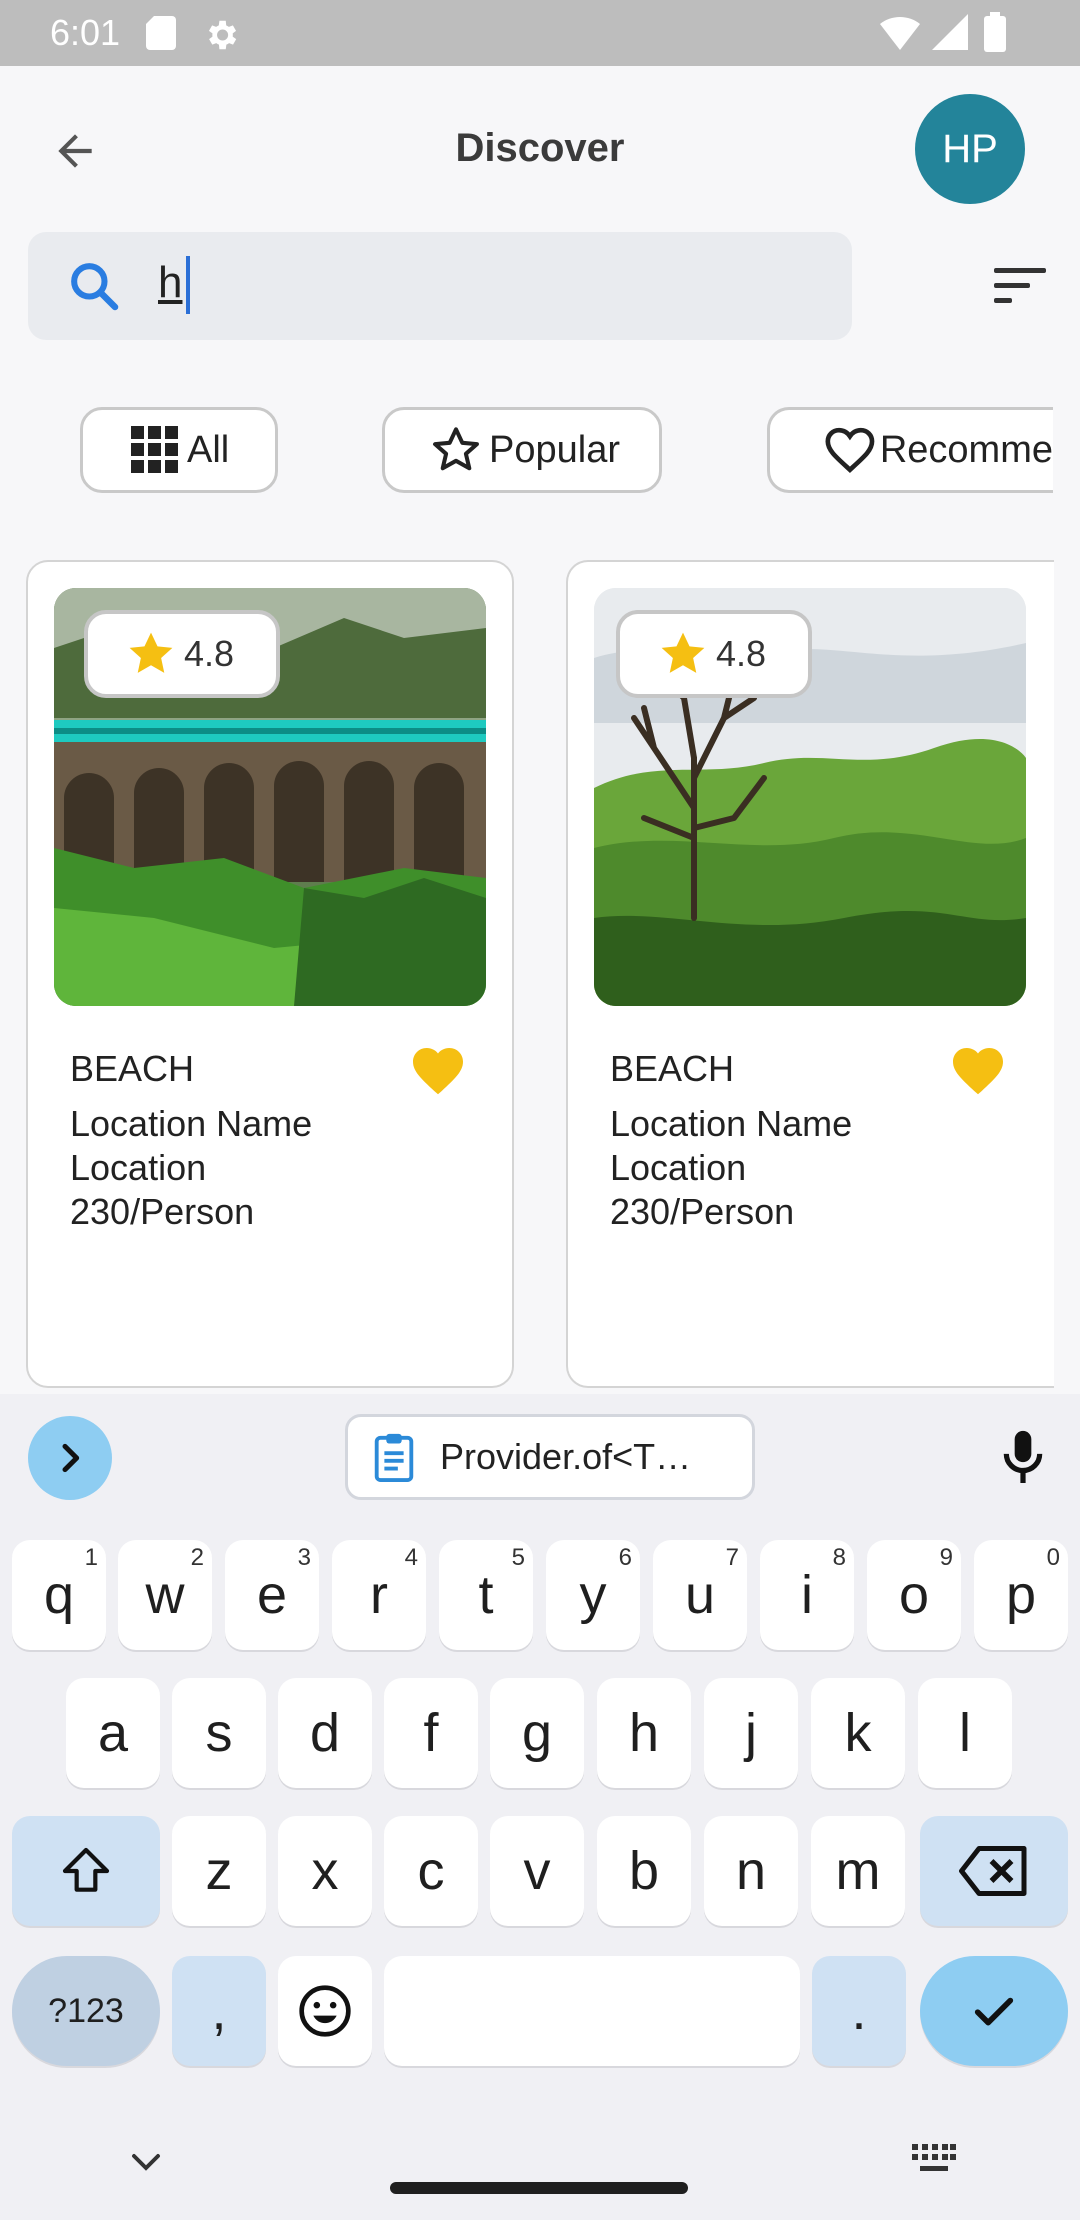  What do you see at coordinates (95, 287) in the screenshot?
I see `search-icon` at bounding box center [95, 287].